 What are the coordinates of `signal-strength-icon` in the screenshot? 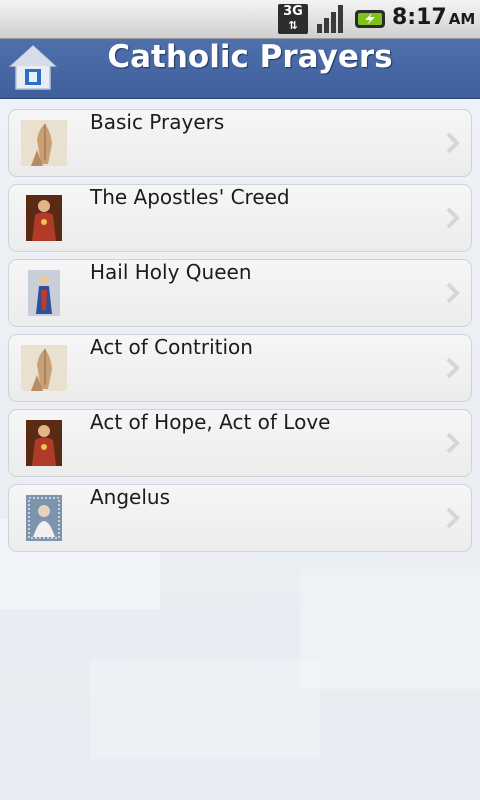 It's located at (330, 19).